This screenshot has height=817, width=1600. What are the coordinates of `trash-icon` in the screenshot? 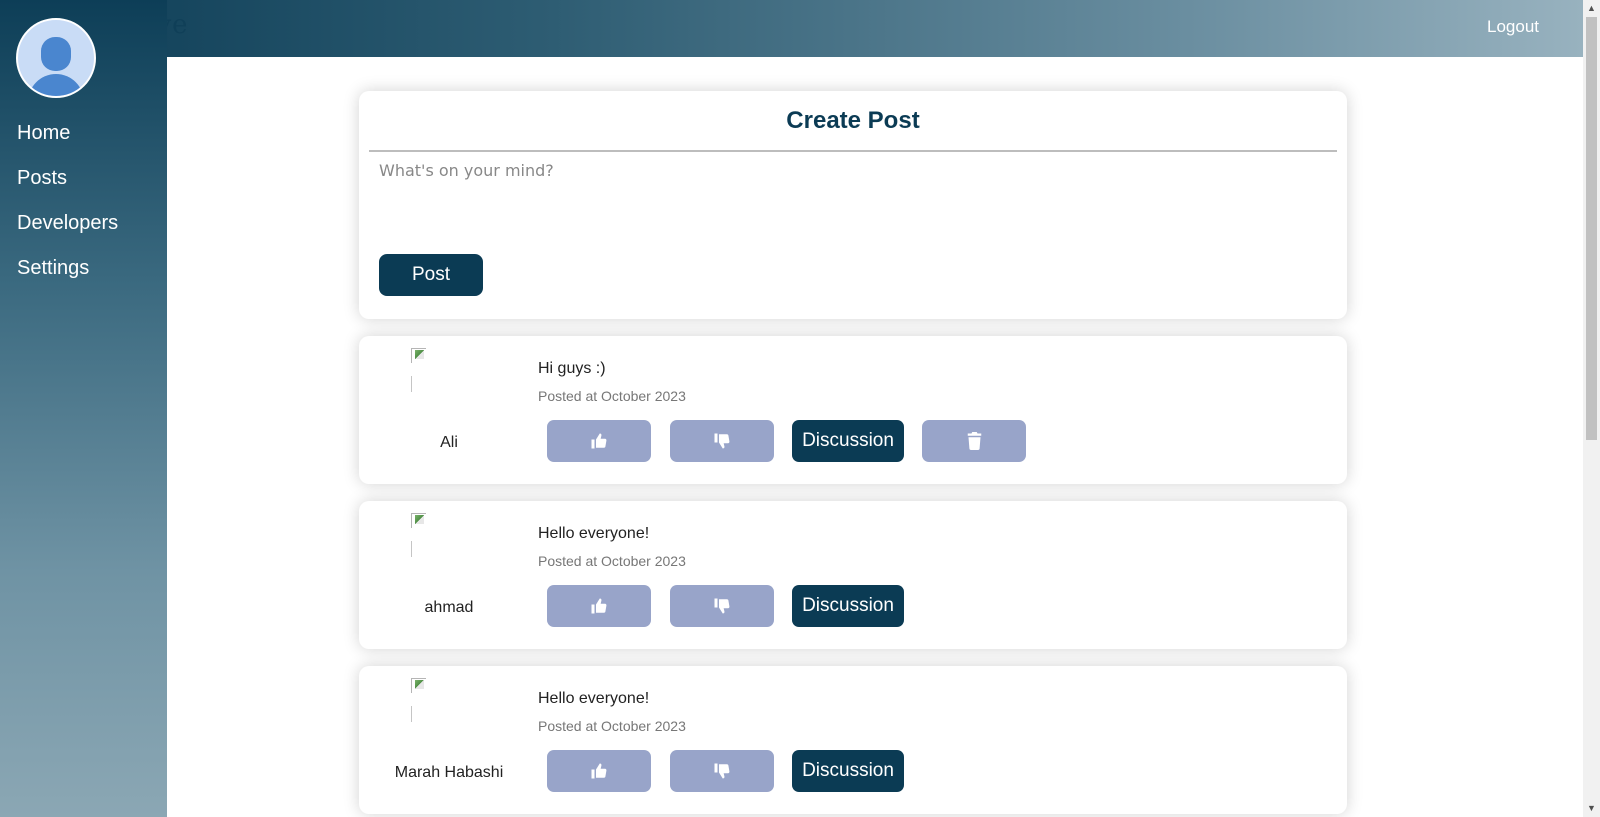 It's located at (974, 441).